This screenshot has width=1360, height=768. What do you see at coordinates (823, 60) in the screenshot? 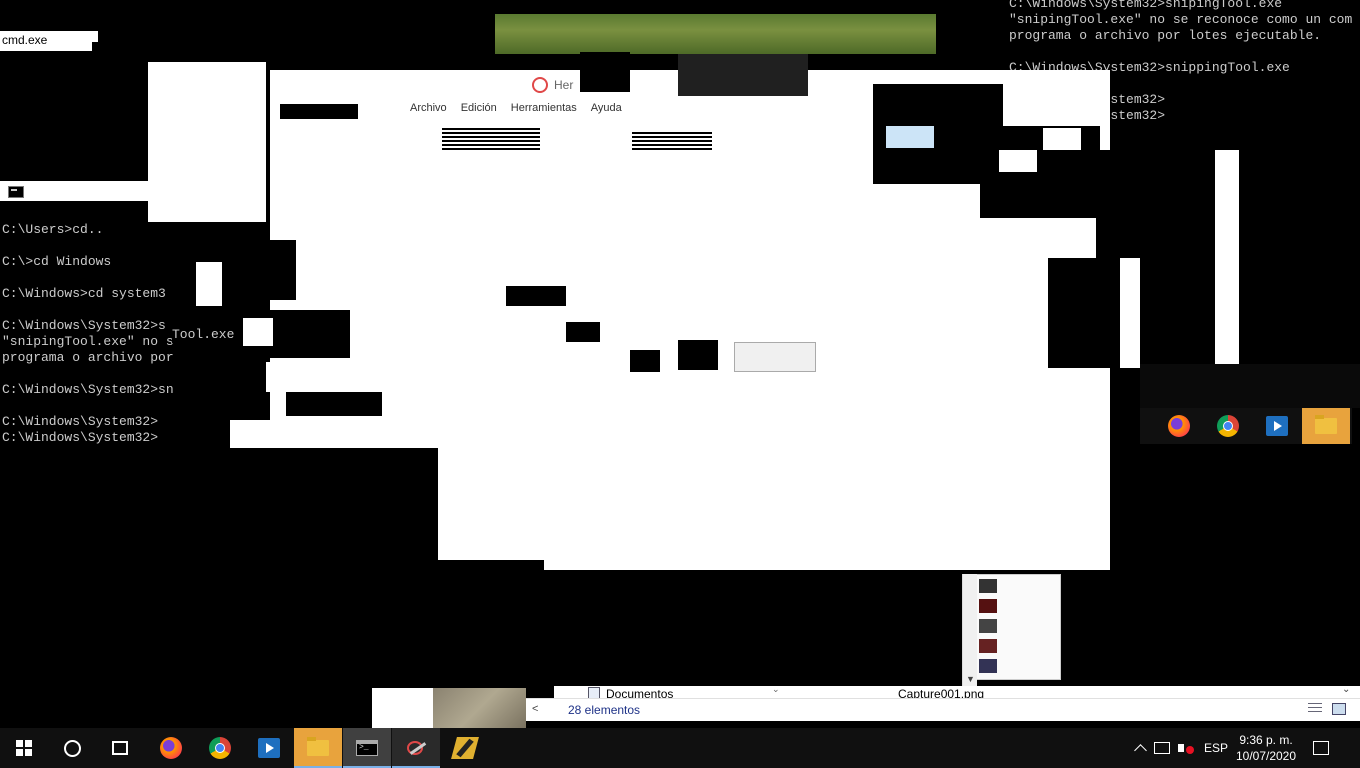
I see `close-icon: ✕` at bounding box center [823, 60].